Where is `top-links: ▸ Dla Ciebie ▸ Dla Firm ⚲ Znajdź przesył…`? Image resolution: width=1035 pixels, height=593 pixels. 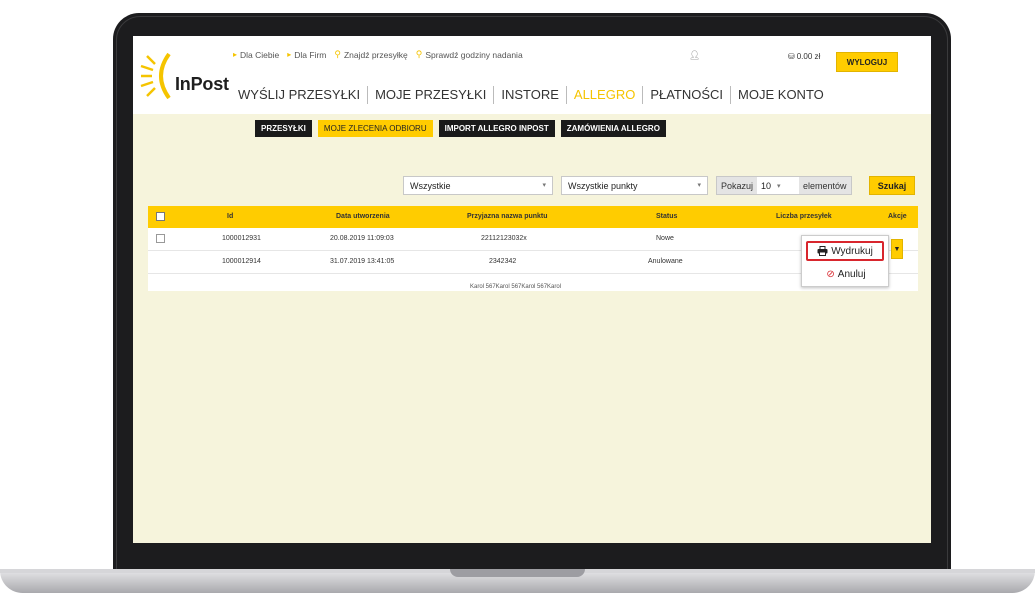
top-links: ▸ Dla Ciebie ▸ Dla Firm ⚲ Znajdź przesył… is located at coordinates (378, 54).